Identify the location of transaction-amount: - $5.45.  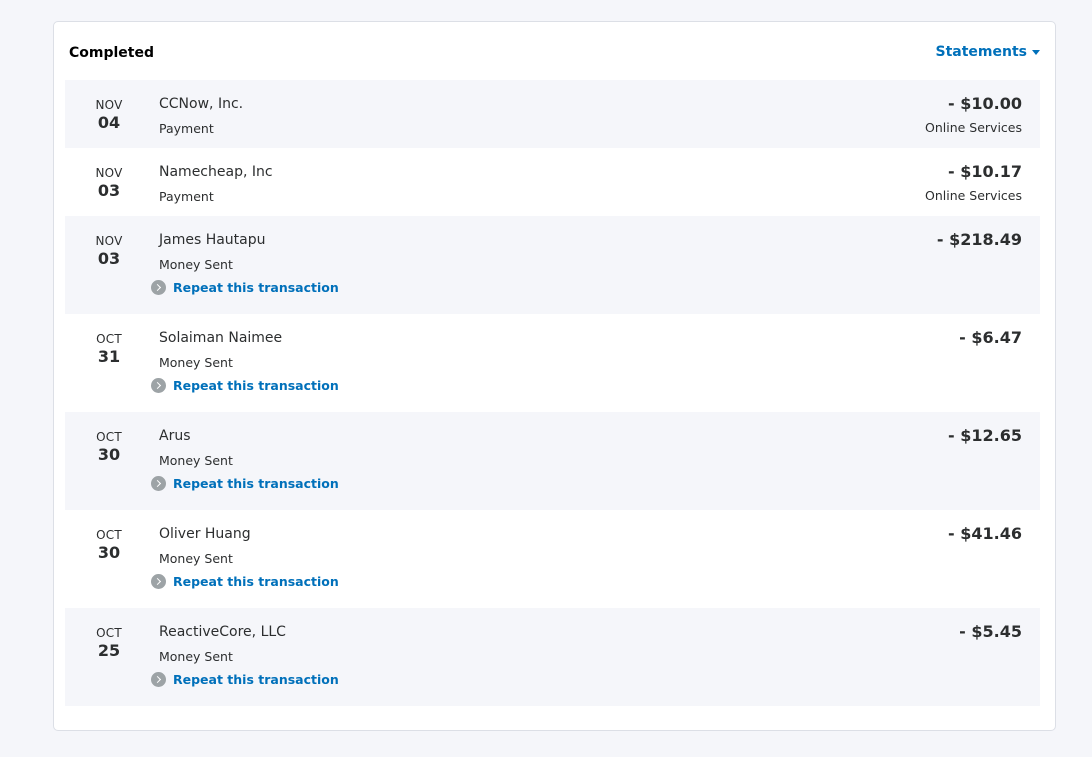
(990, 631).